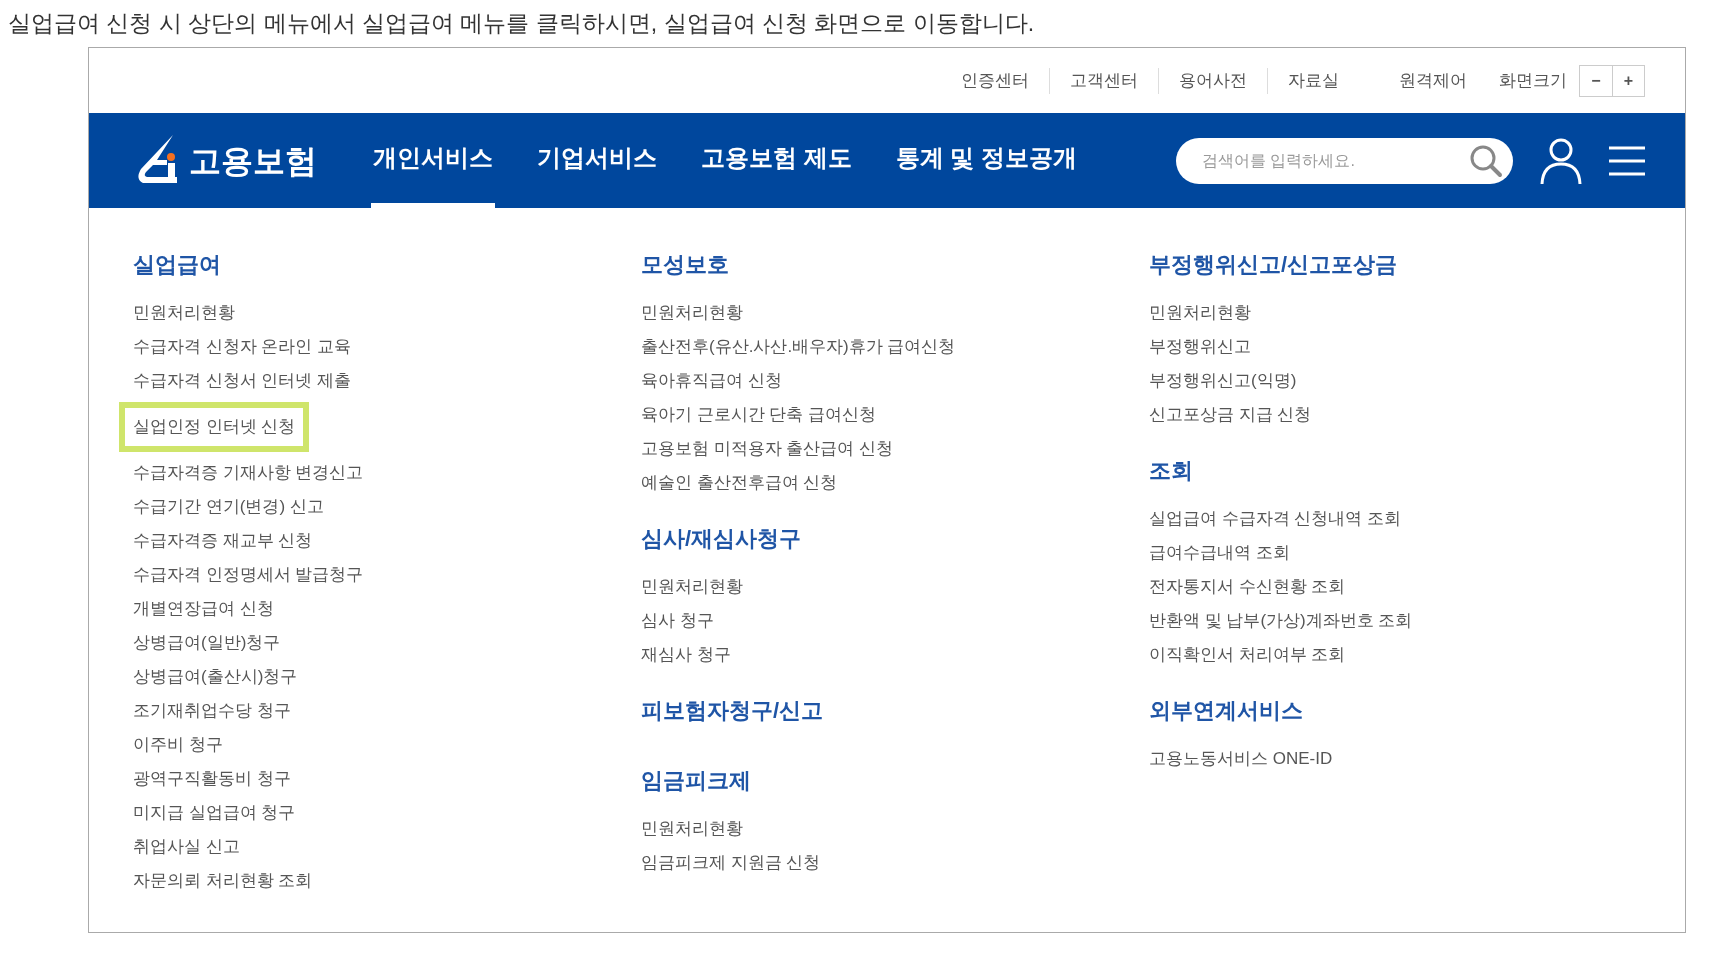 The width and height of the screenshot is (1714, 964). What do you see at coordinates (731, 863) in the screenshot?
I see `menu-item: 임금피크제 지원금 신청` at bounding box center [731, 863].